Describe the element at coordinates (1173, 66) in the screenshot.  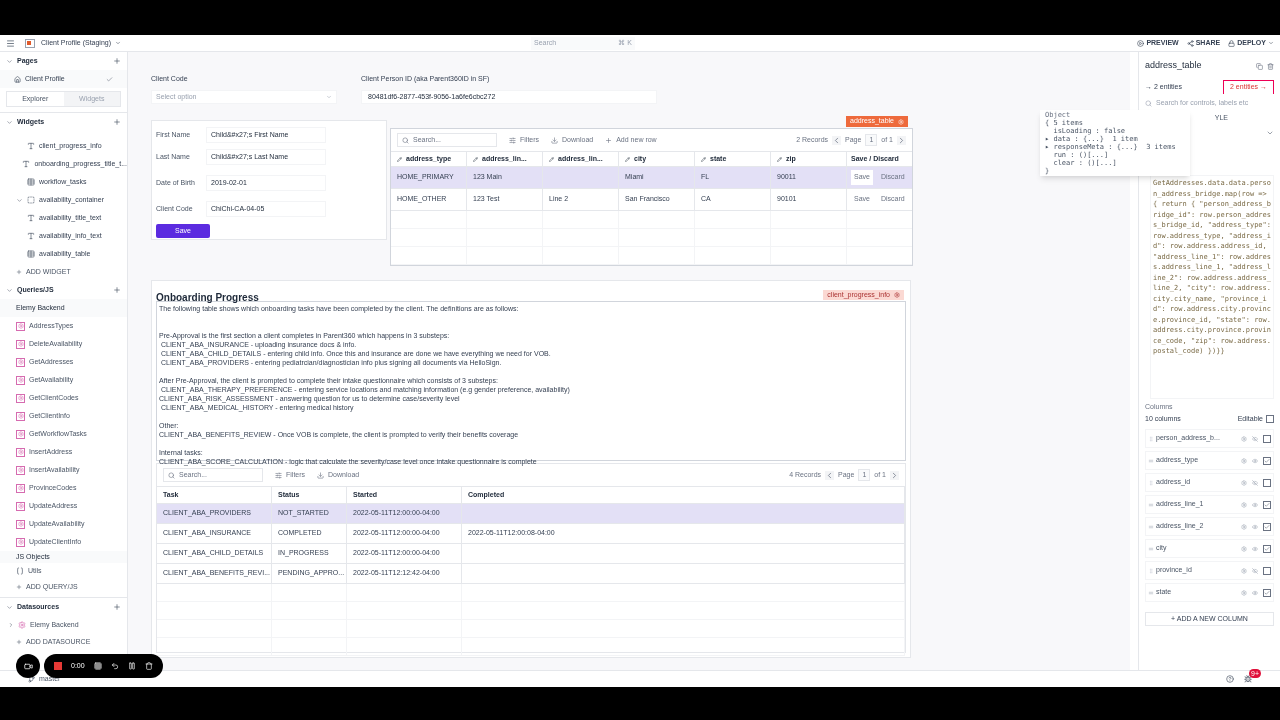
I see `pane-title: address_table` at that location.